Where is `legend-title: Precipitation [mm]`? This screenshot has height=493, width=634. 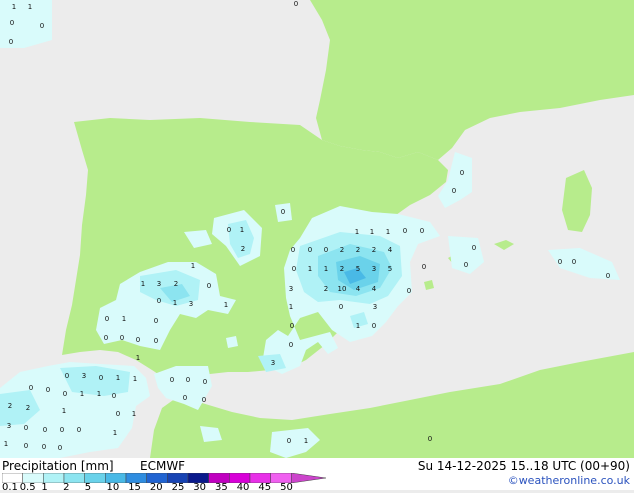
legend-title: Precipitation [mm] is located at coordinates (58, 466).